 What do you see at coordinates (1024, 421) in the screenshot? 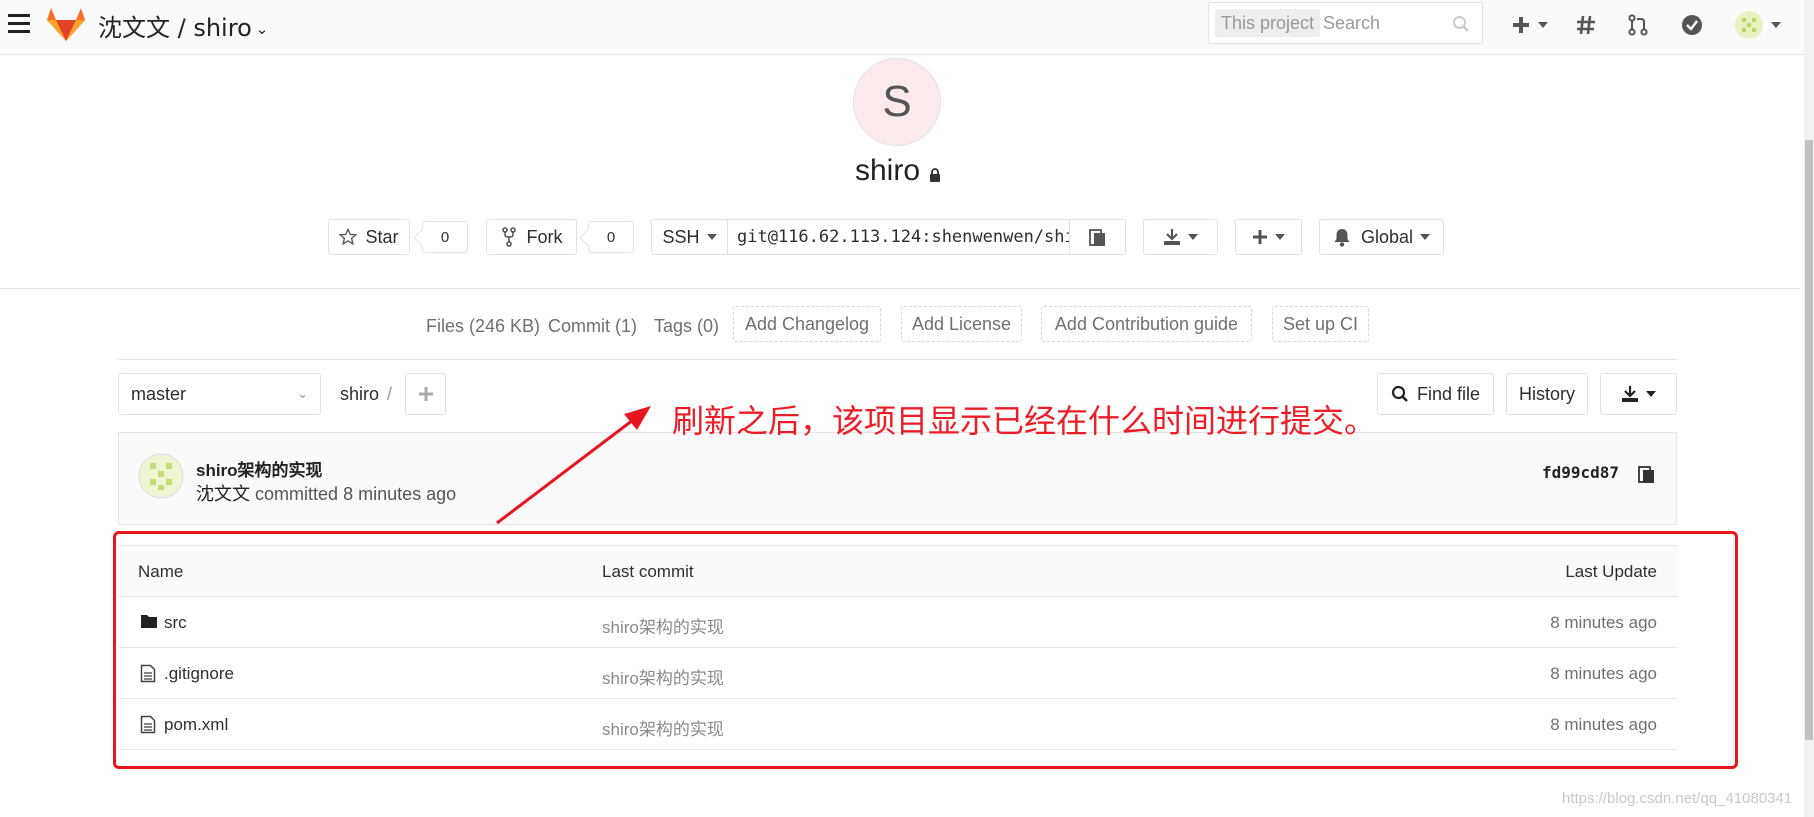
I see `annotation-text: 刷新之后，该项目显示已经在什么时间进行提交。` at bounding box center [1024, 421].